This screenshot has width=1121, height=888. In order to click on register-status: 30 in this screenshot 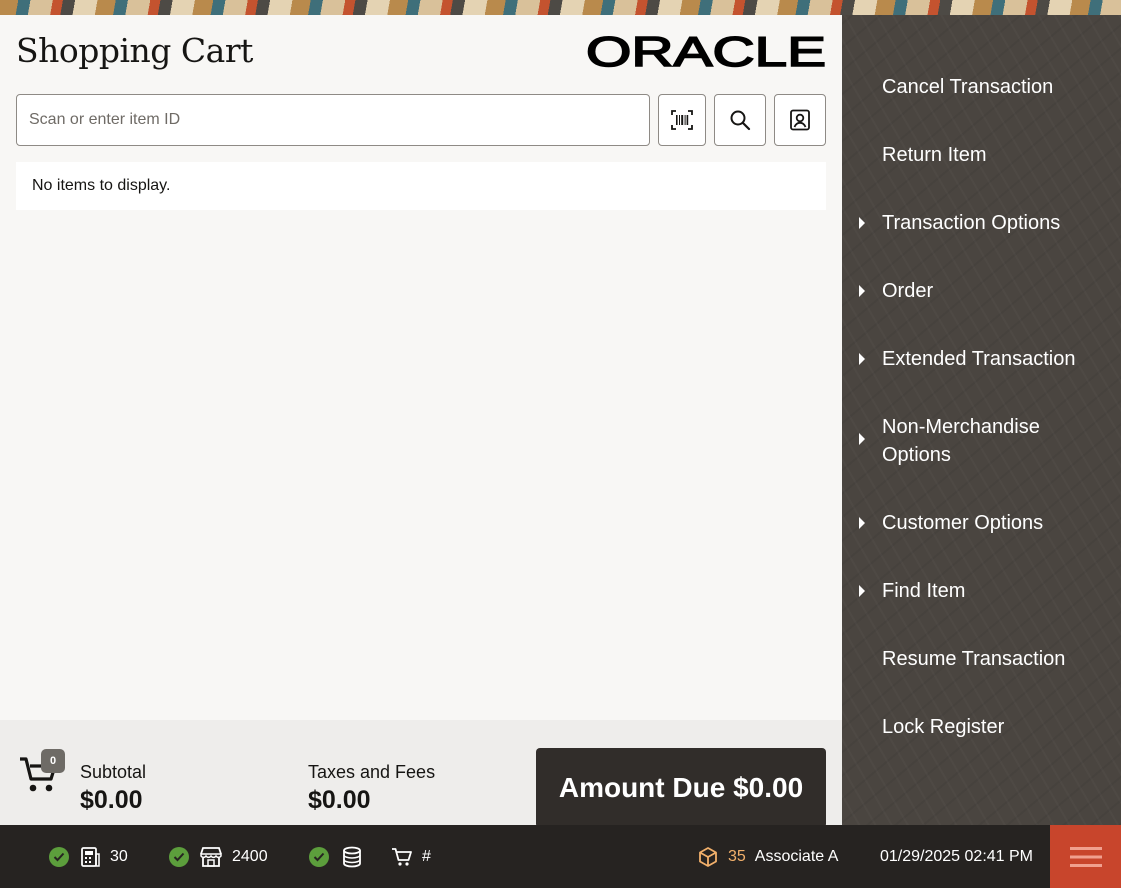, I will do `click(88, 856)`.